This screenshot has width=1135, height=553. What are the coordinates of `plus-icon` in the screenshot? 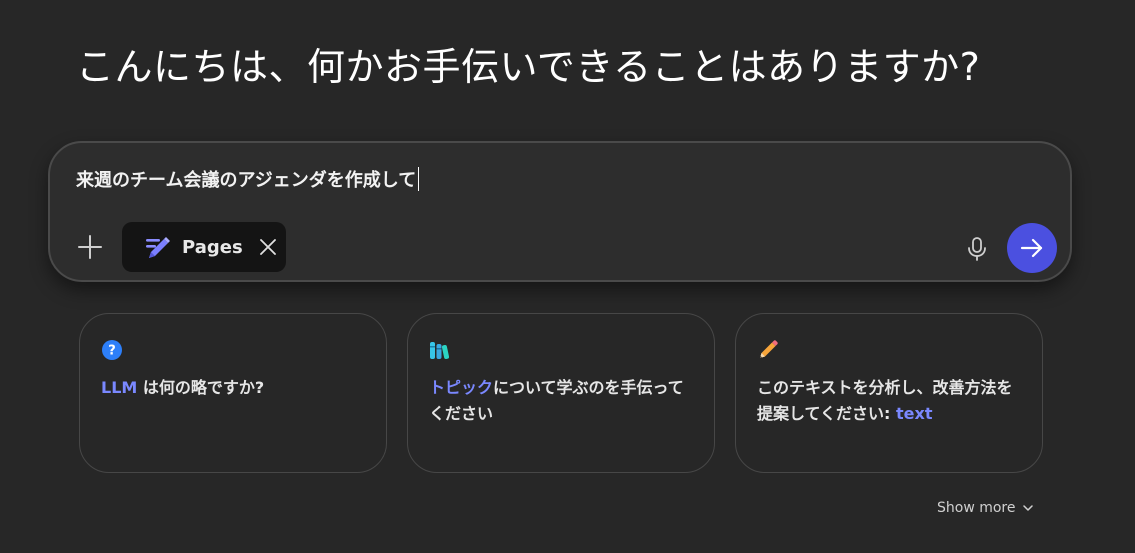 It's located at (90, 247).